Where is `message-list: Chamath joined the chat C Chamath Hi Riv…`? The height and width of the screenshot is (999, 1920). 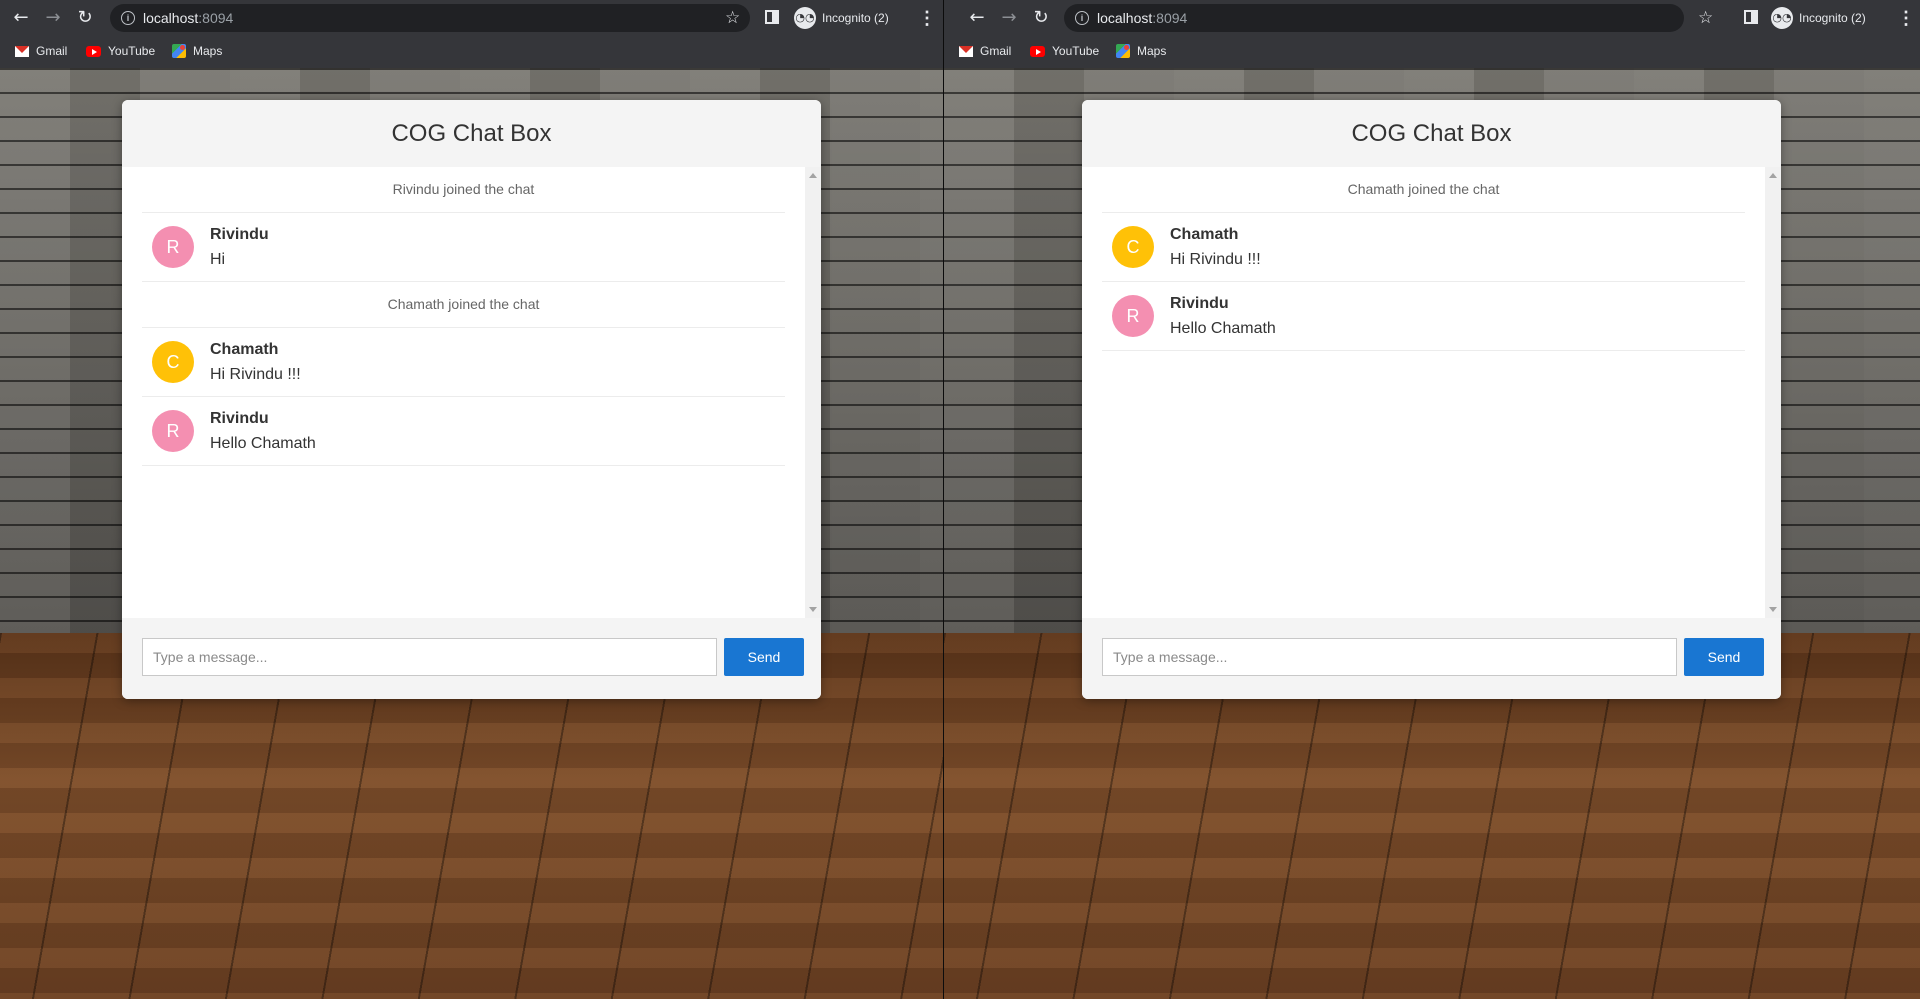
message-list: Chamath joined the chat C Chamath Hi Riv… is located at coordinates (1423, 259).